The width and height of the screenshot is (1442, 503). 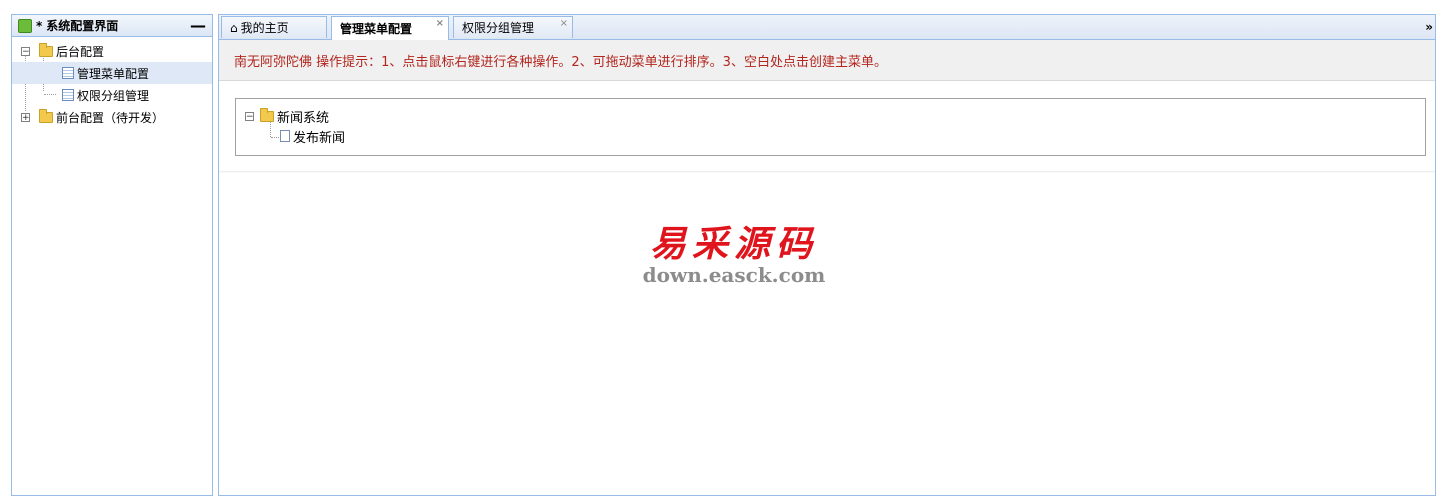 What do you see at coordinates (498, 28) in the screenshot?
I see `tab-label: 权限分组管理` at bounding box center [498, 28].